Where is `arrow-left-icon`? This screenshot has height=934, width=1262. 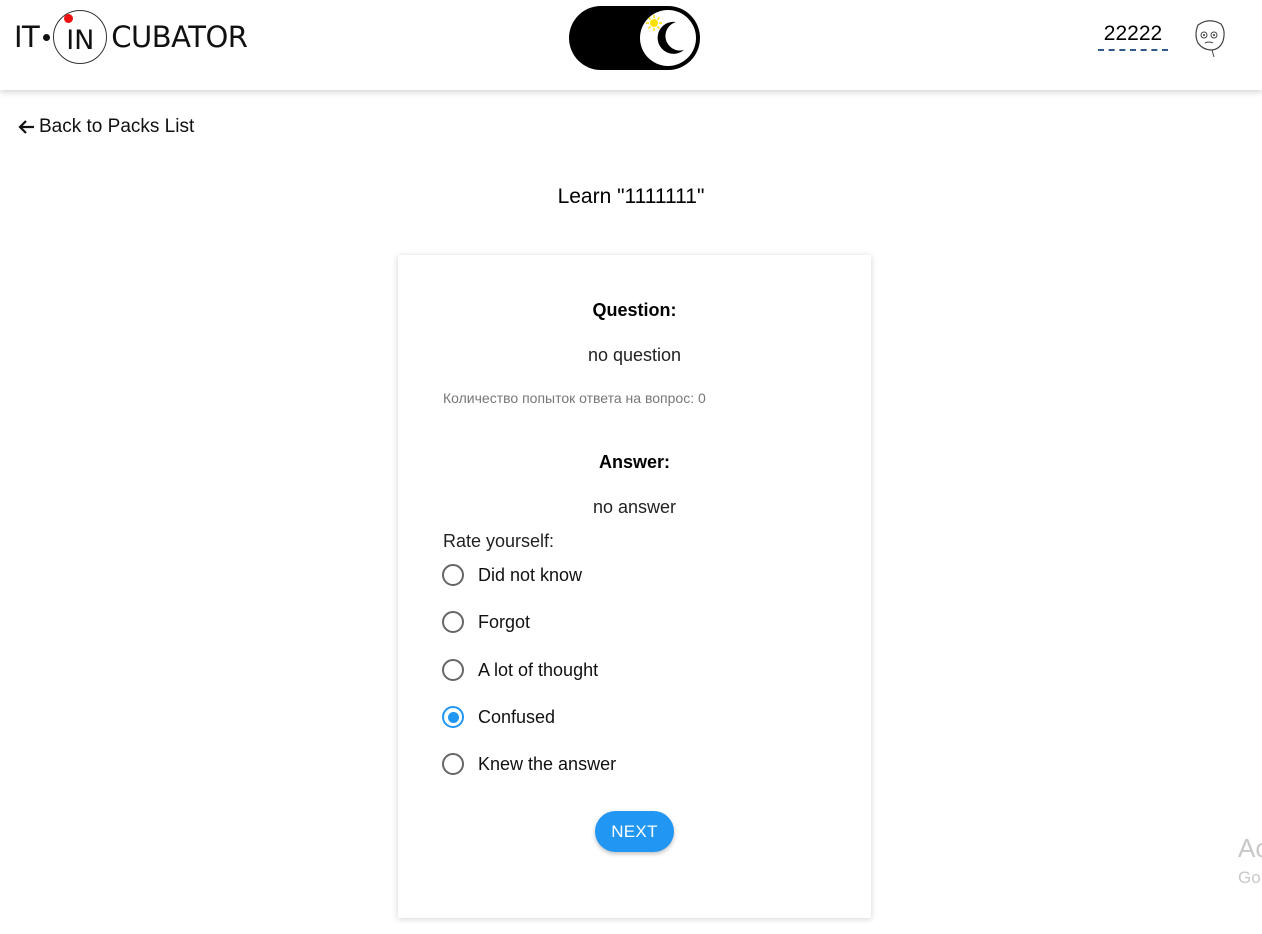 arrow-left-icon is located at coordinates (27, 127).